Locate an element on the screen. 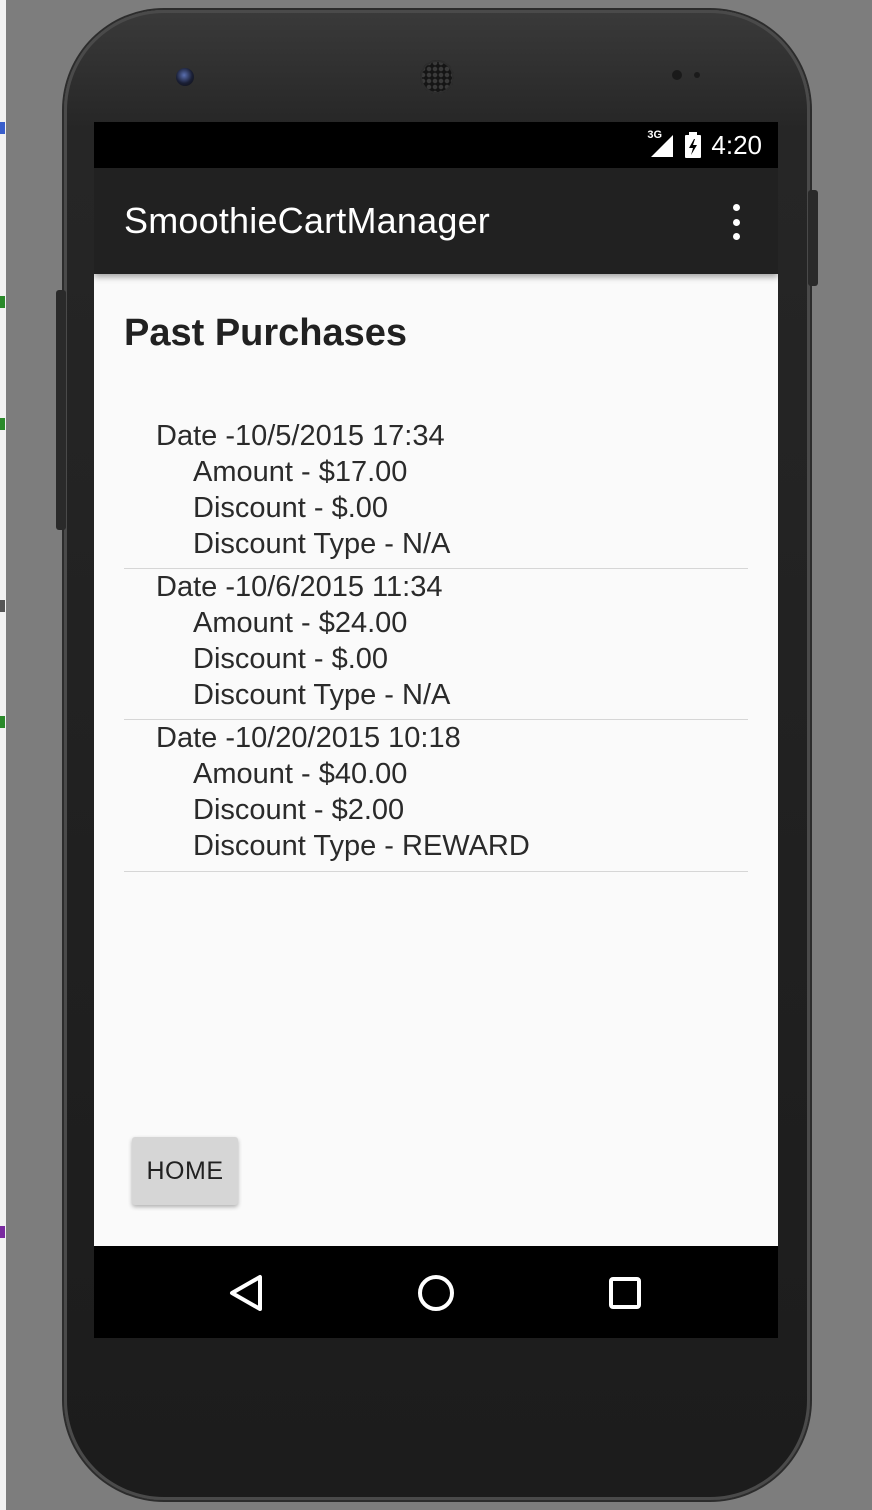 Image resolution: width=872 pixels, height=1510 pixels. page-title: Past Purchases is located at coordinates (266, 333).